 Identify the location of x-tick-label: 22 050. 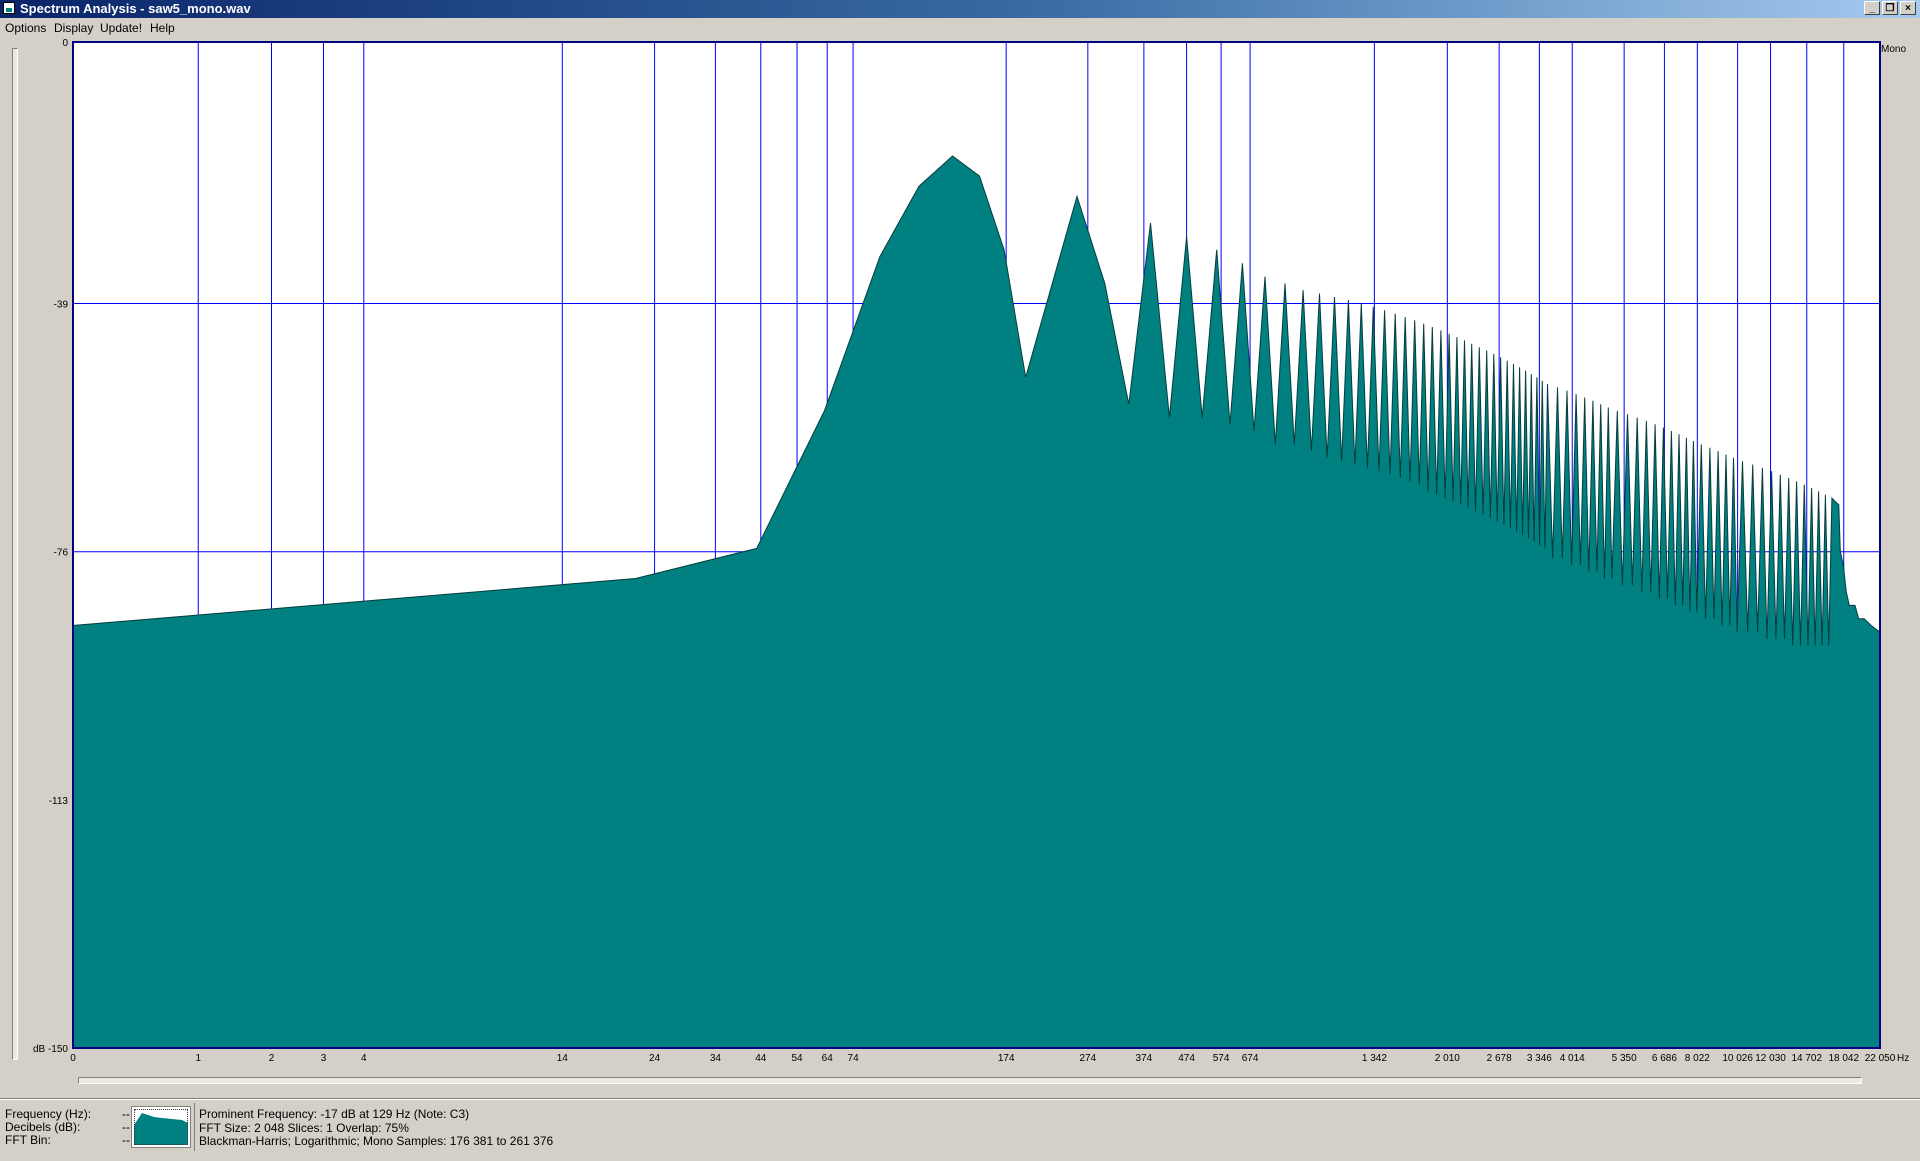
(1880, 1058).